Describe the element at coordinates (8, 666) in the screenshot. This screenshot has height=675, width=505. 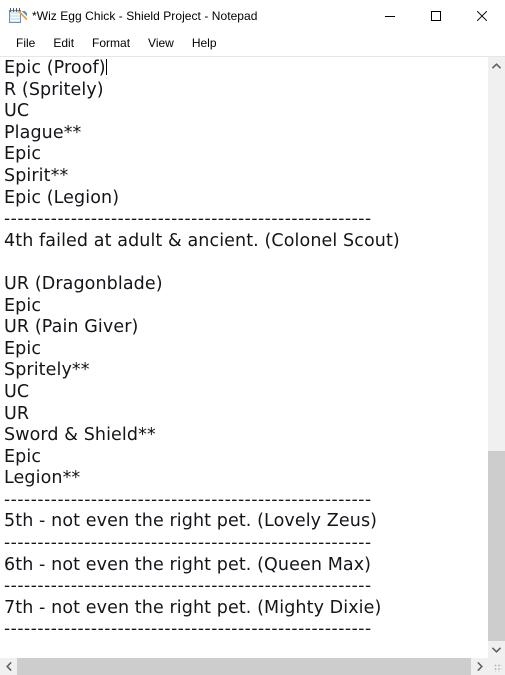
I see `scroll-left-button` at that location.